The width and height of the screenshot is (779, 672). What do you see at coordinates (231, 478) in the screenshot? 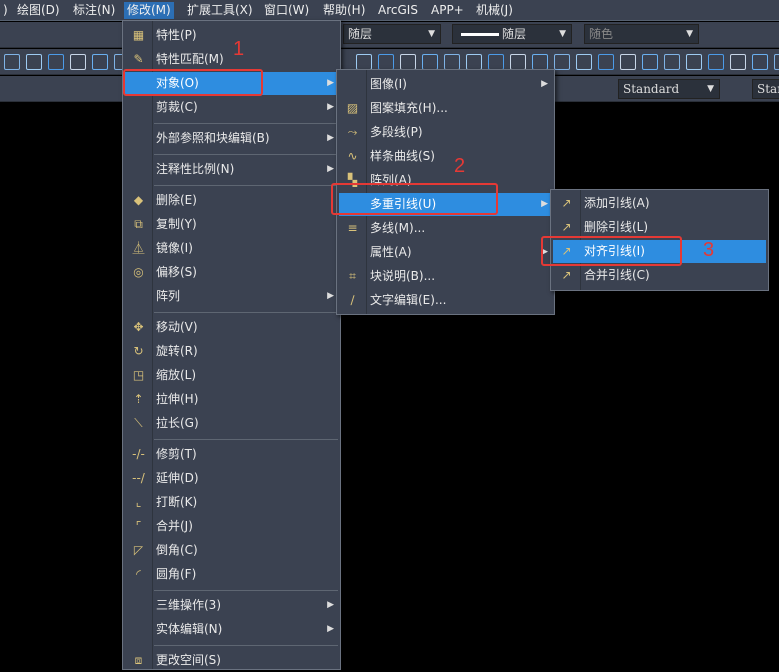
I see `menu-item: --/ 延伸(D)` at bounding box center [231, 478].